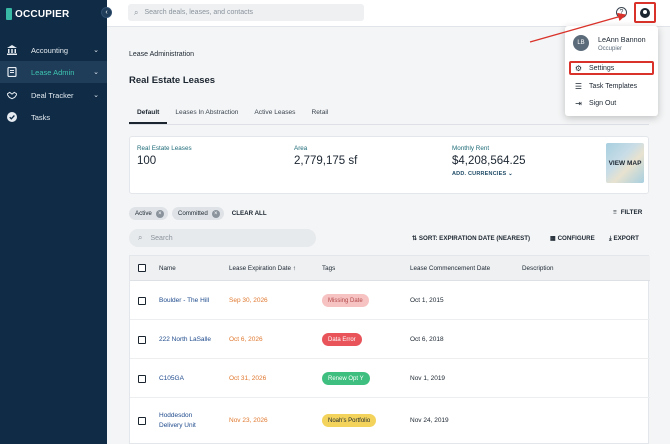 The width and height of the screenshot is (670, 444). I want to click on expiration-date: Oct 6, 2026, so click(246, 339).